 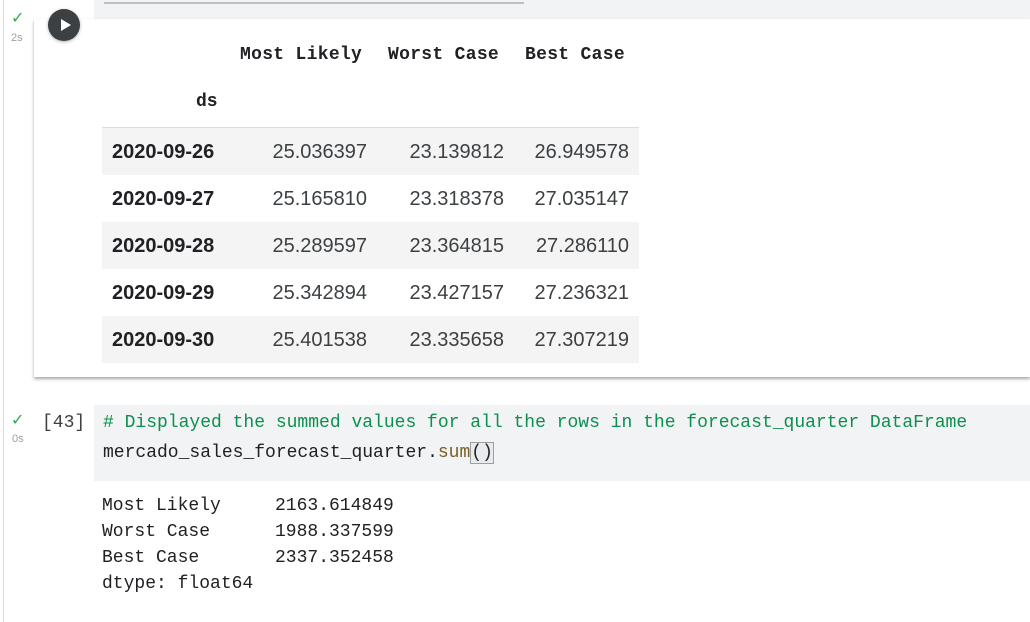 I want to click on code-parens: (), so click(x=482, y=453).